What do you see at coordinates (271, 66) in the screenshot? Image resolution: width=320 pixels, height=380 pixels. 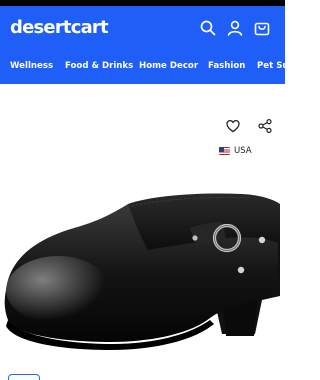 I see `nav-item-pet-supplies: Pet Sup` at bounding box center [271, 66].